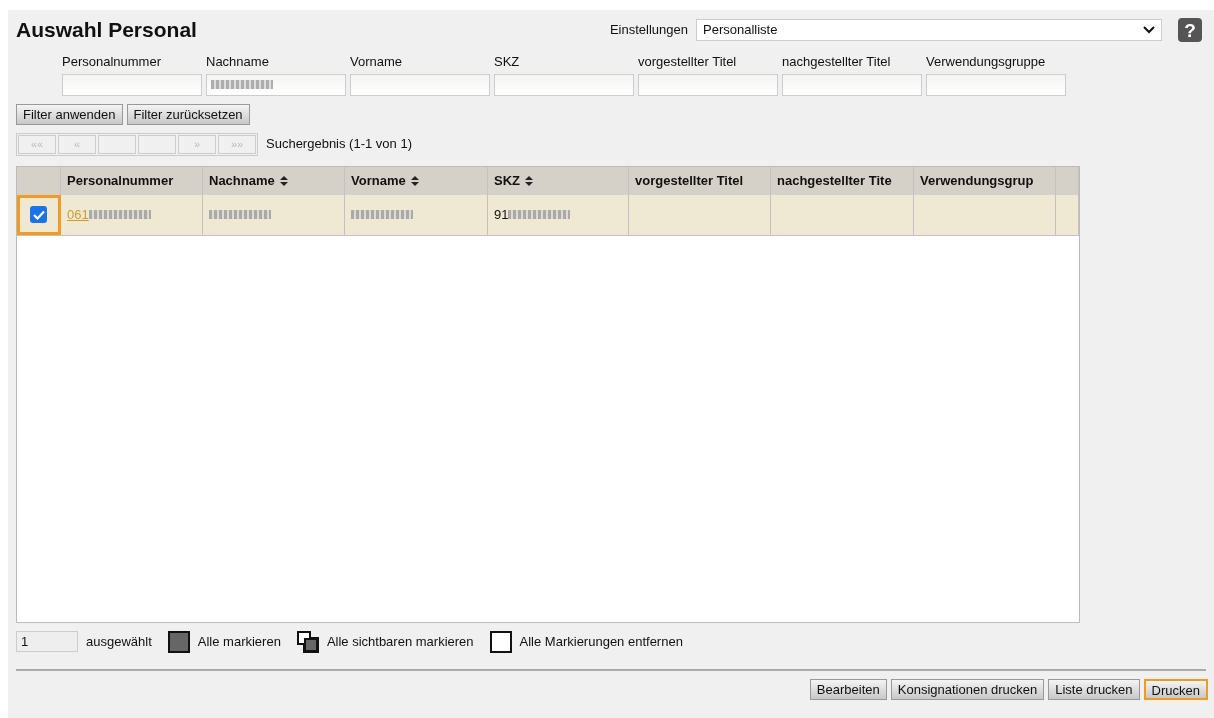 Image resolution: width=1214 pixels, height=718 pixels. I want to click on action-button: Drucken, so click(1175, 689).